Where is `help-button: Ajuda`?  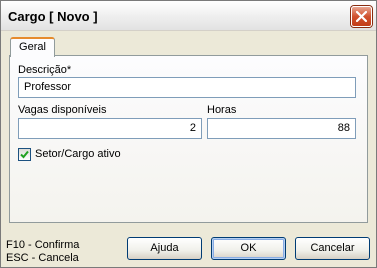 help-button: Ajuda is located at coordinates (164, 248).